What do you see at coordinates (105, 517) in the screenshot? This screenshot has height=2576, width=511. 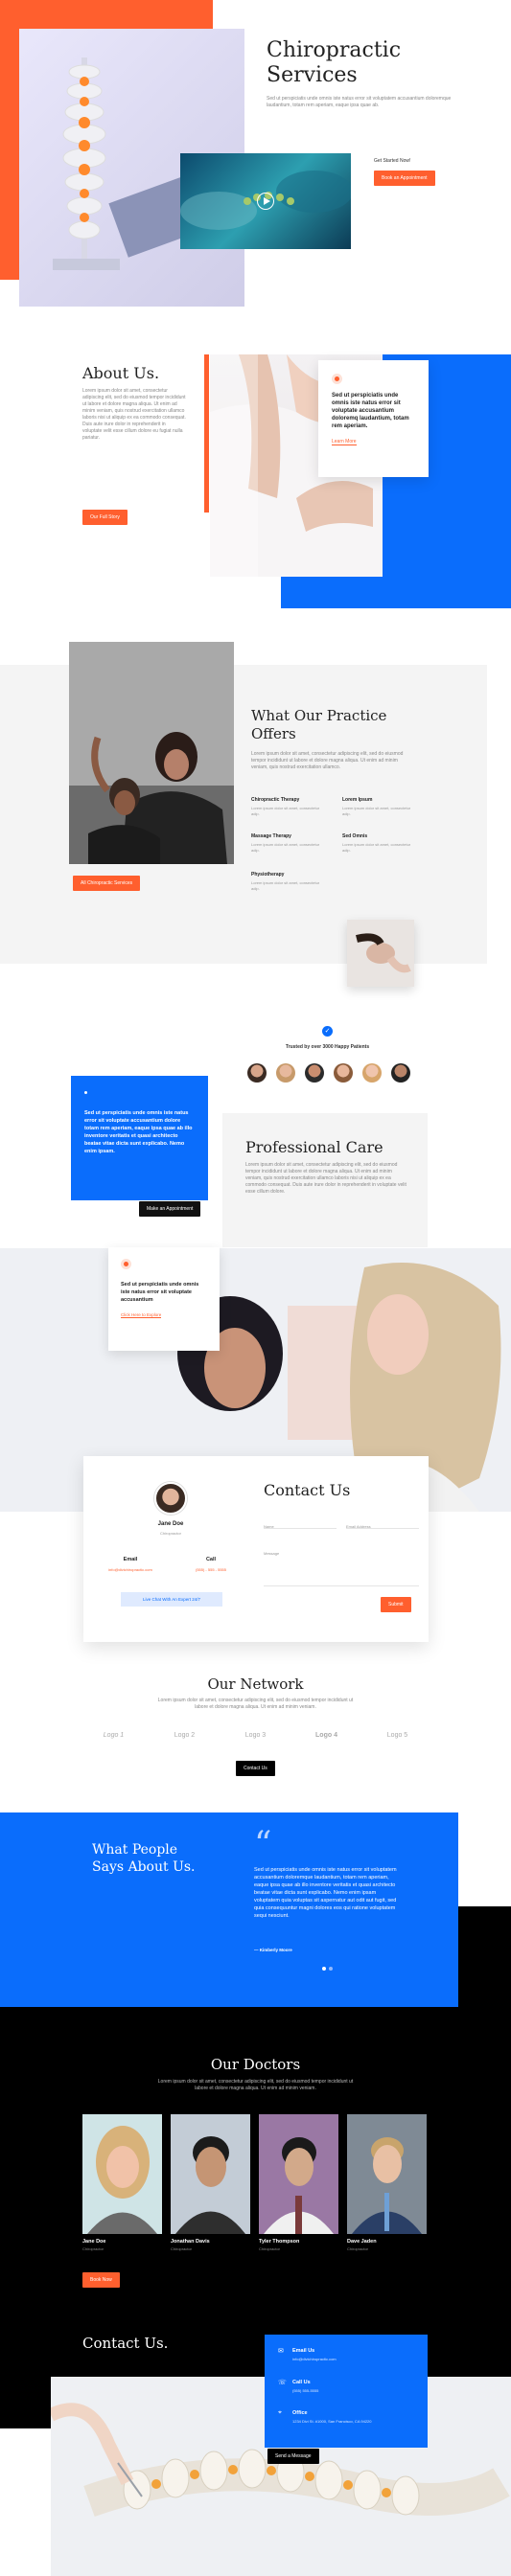 I see `about-story-button: Our Full Story` at bounding box center [105, 517].